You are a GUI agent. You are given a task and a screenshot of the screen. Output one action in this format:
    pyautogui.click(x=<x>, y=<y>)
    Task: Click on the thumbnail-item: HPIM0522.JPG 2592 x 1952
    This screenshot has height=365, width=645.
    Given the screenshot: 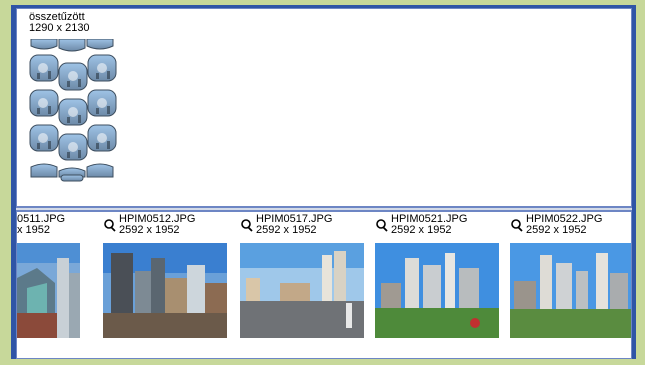 What is the action you would take?
    pyautogui.click(x=570, y=276)
    